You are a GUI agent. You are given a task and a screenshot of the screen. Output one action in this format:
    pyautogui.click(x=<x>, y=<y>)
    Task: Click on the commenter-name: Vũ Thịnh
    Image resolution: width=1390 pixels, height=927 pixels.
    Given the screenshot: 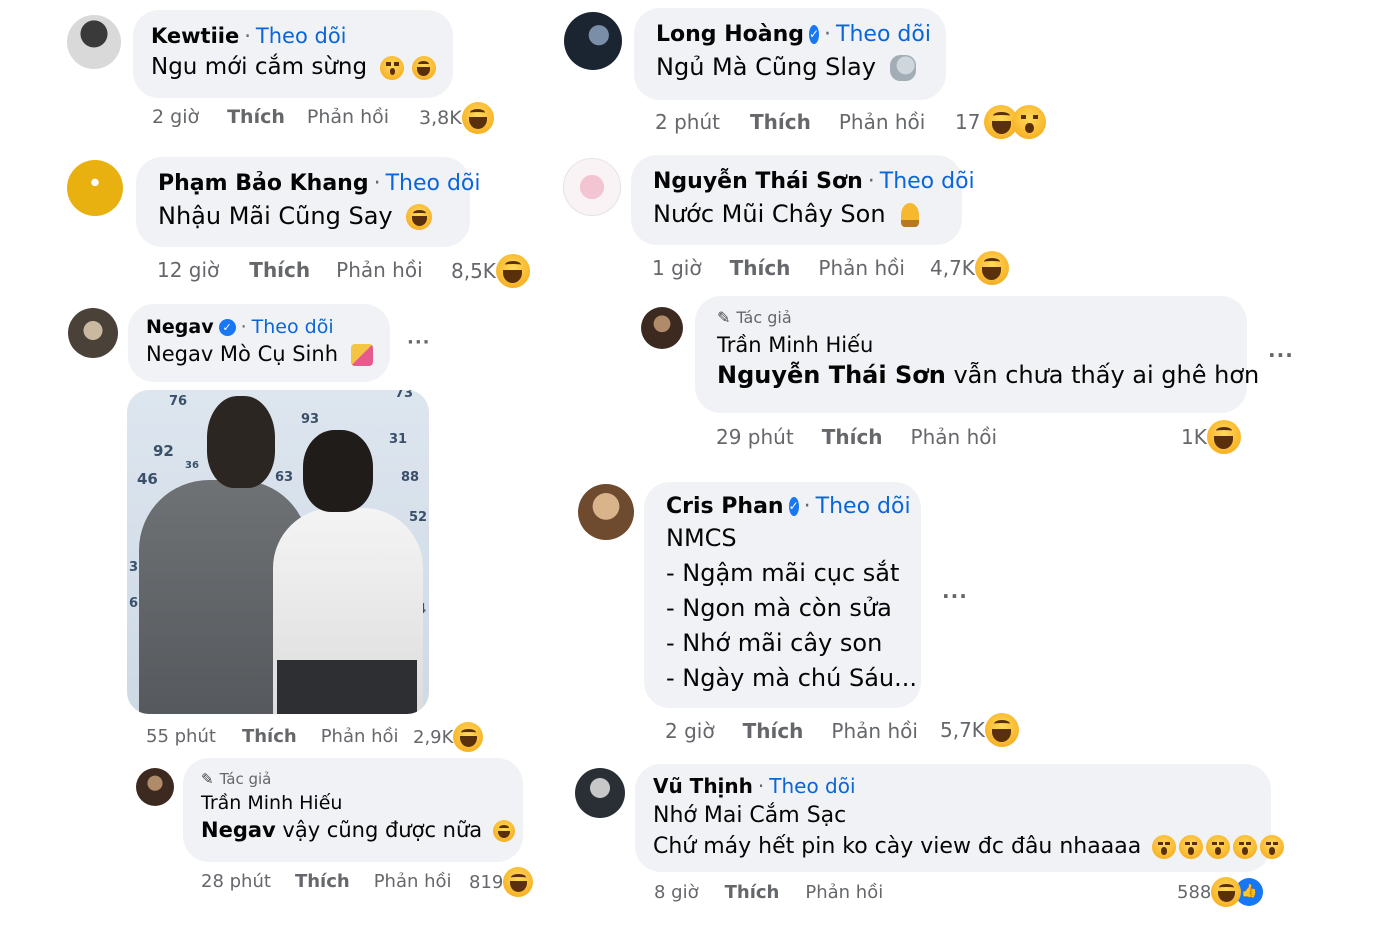 What is the action you would take?
    pyautogui.click(x=703, y=786)
    